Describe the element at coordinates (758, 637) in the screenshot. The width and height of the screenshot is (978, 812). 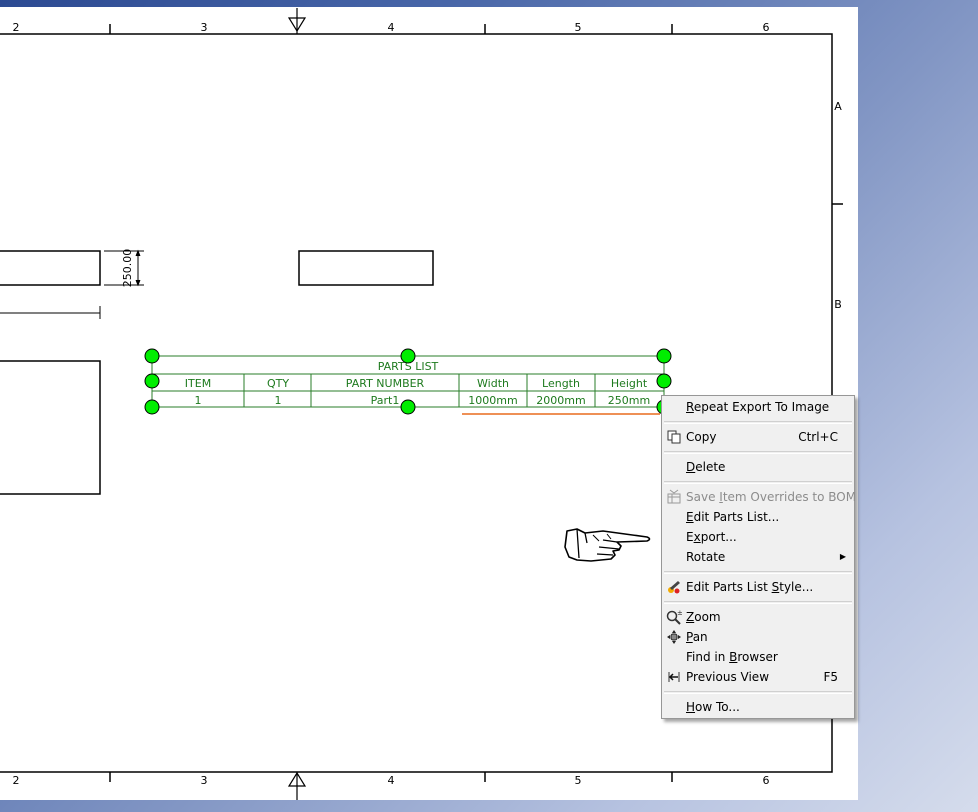
I see `menu-item-pan: Pan` at that location.